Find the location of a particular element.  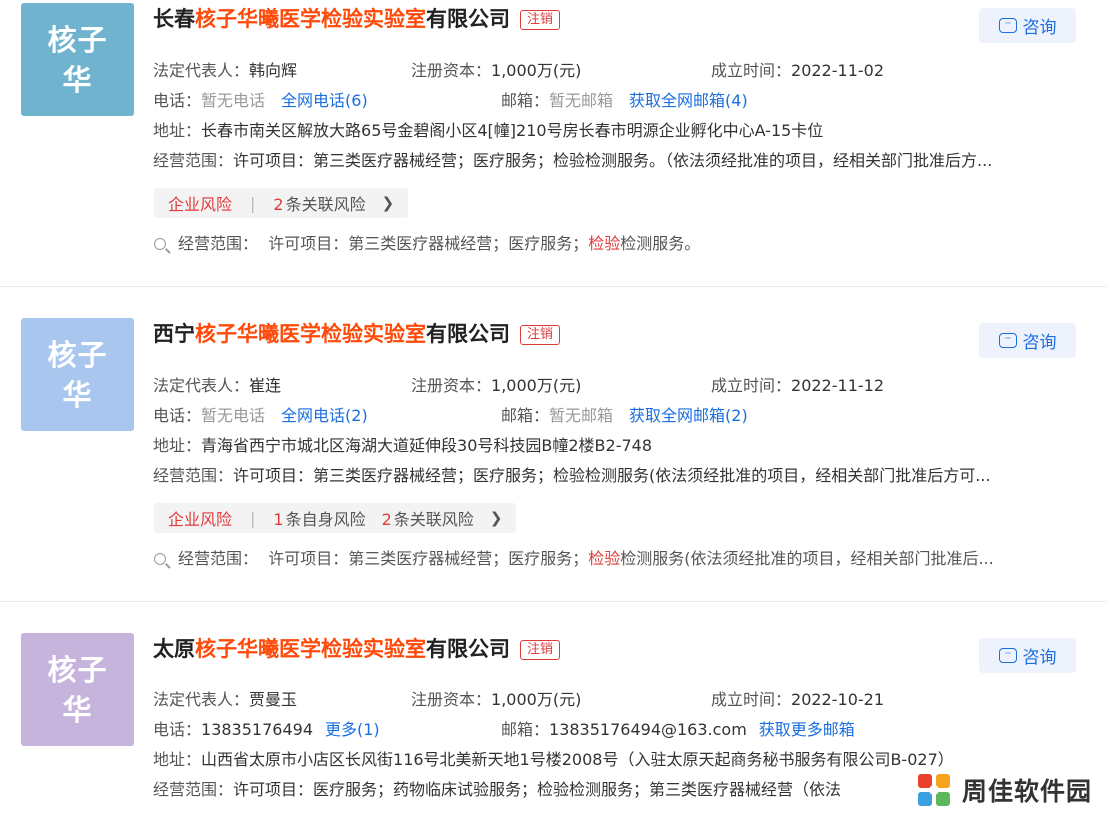

email-row: 邮箱：暂无邮箱 获取全网邮箱(2) is located at coordinates (624, 416).